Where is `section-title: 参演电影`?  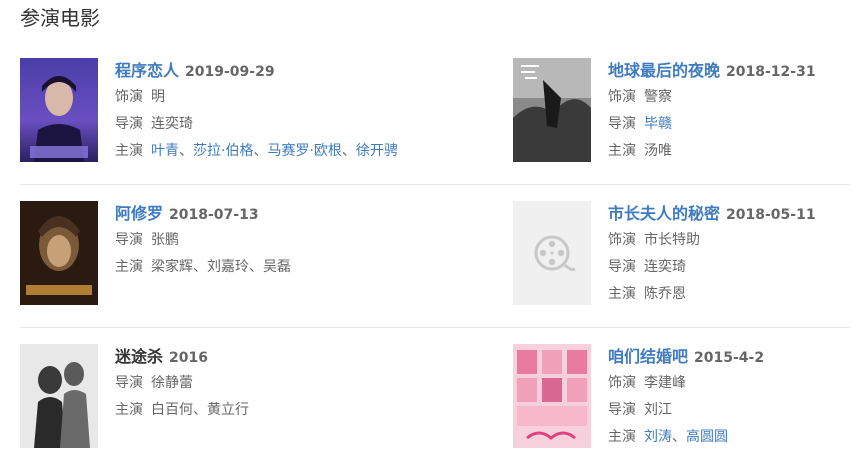
section-title: 参演电影 is located at coordinates (60, 18).